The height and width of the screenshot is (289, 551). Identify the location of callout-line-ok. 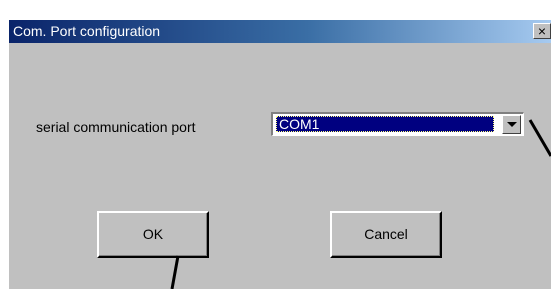
(175, 272).